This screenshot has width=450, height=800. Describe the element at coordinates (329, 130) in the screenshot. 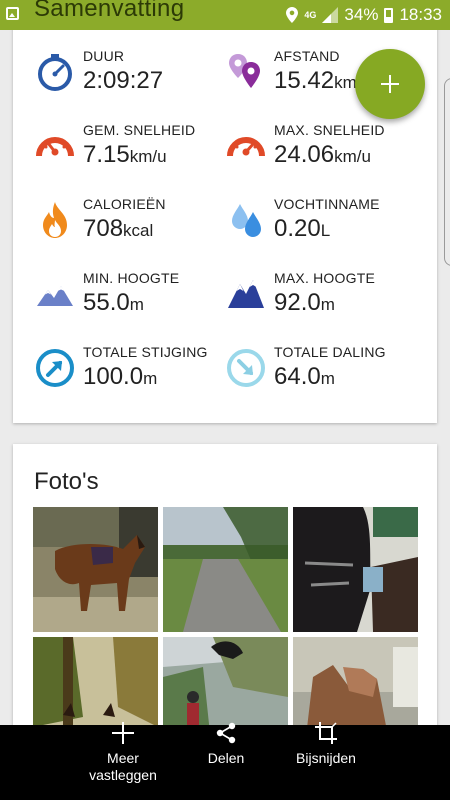

I see `stat-label: MAX. SNELHEID` at that location.